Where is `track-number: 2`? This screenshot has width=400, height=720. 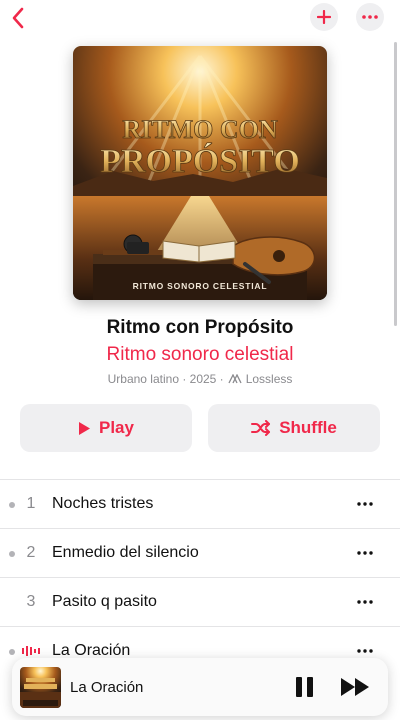 track-number: 2 is located at coordinates (31, 552).